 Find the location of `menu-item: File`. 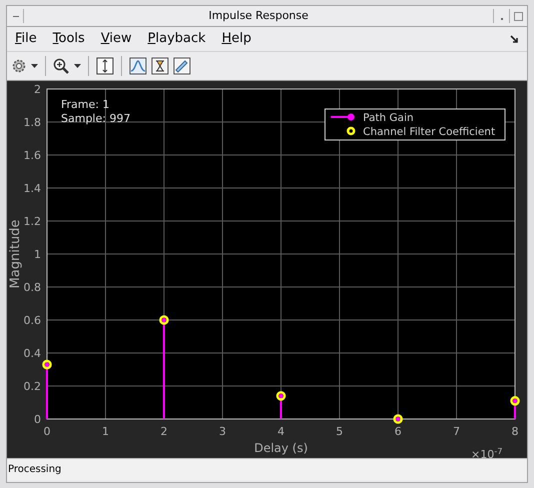

menu-item: File is located at coordinates (26, 39).